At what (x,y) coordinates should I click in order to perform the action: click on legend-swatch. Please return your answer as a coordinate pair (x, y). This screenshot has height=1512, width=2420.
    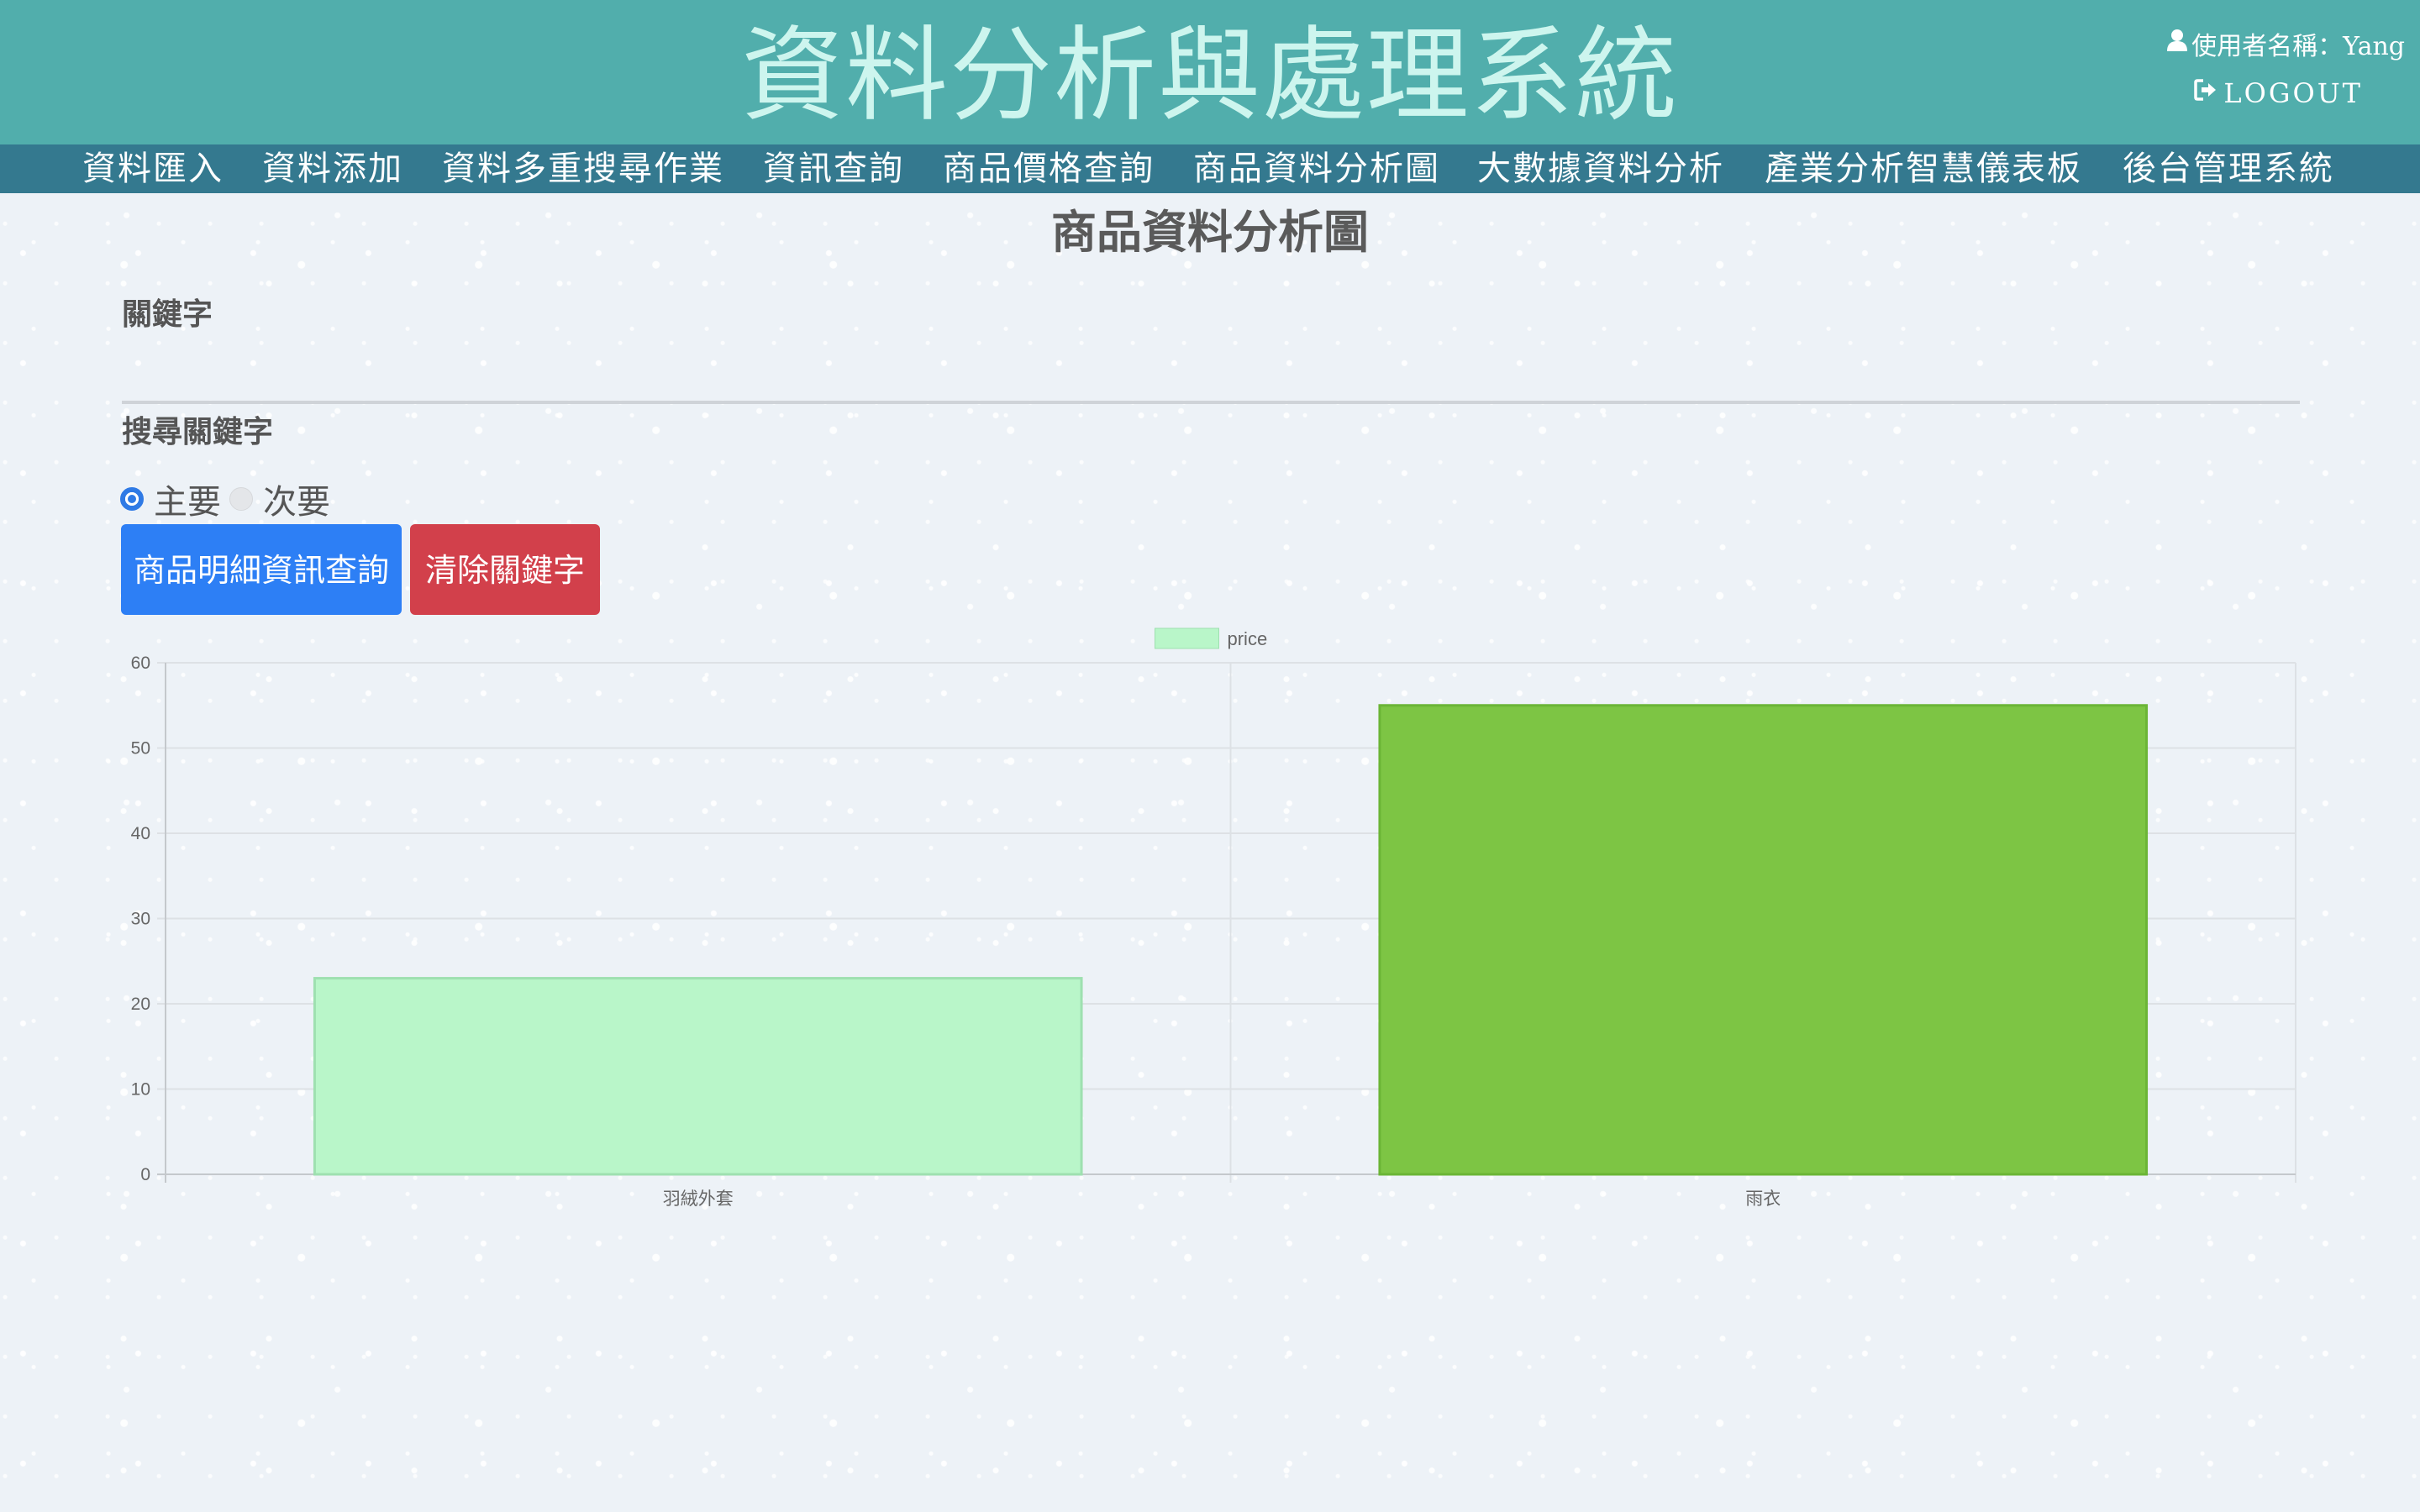
    Looking at the image, I should click on (1187, 638).